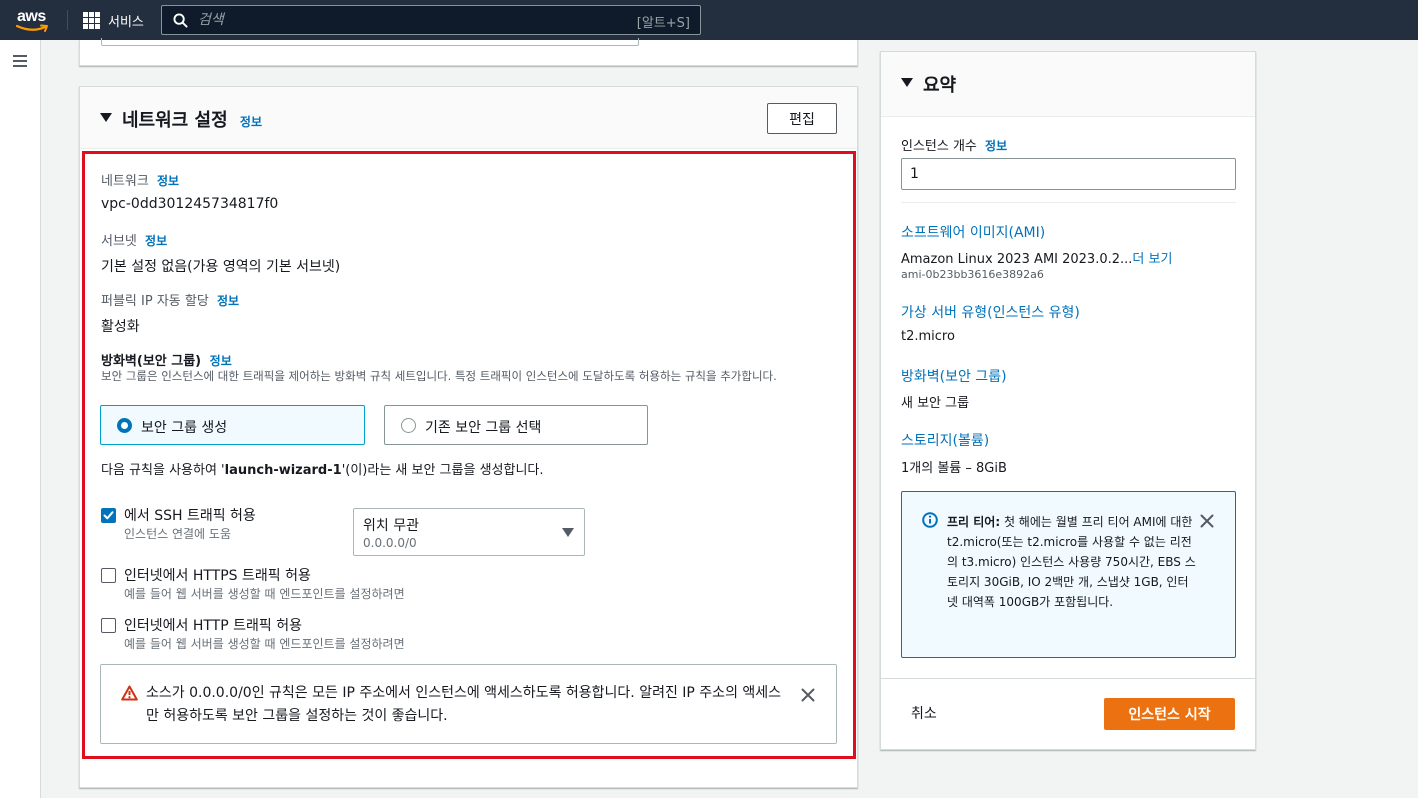  I want to click on public-ip-label: 퍼블릭 IP 자동 할당 정보, so click(170, 301).